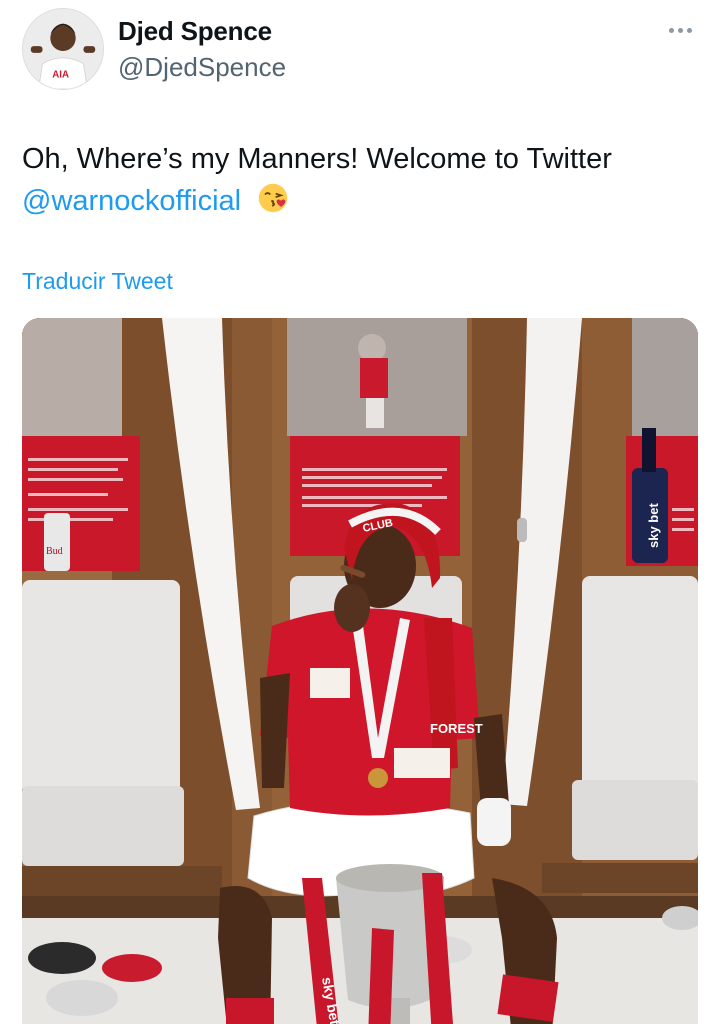  I want to click on avatar-image: AIA, so click(63, 49).